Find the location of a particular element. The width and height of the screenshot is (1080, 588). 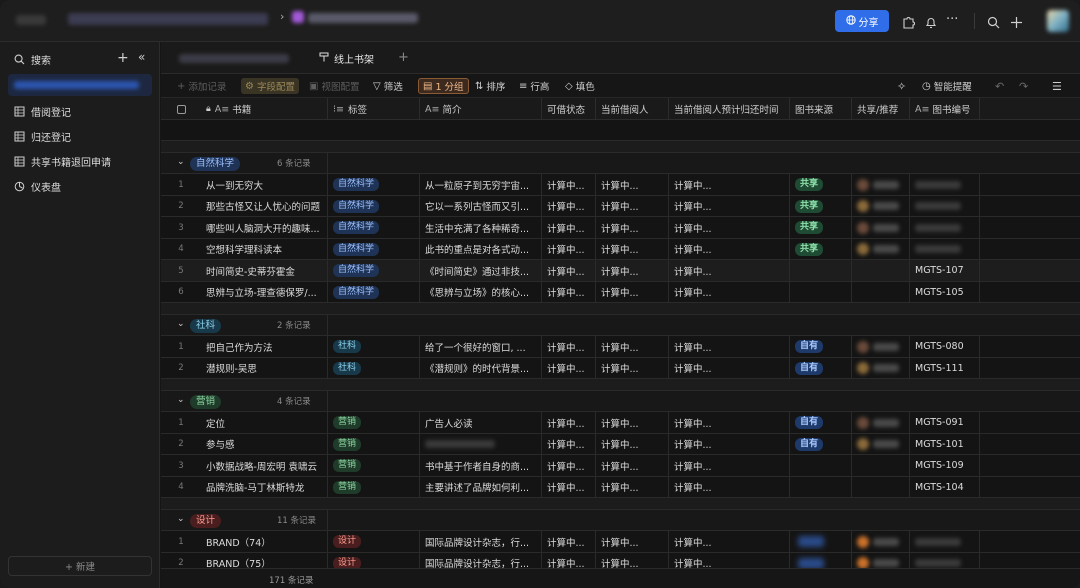

group-header: ⌄ 营销 4 条记录 is located at coordinates (620, 401).